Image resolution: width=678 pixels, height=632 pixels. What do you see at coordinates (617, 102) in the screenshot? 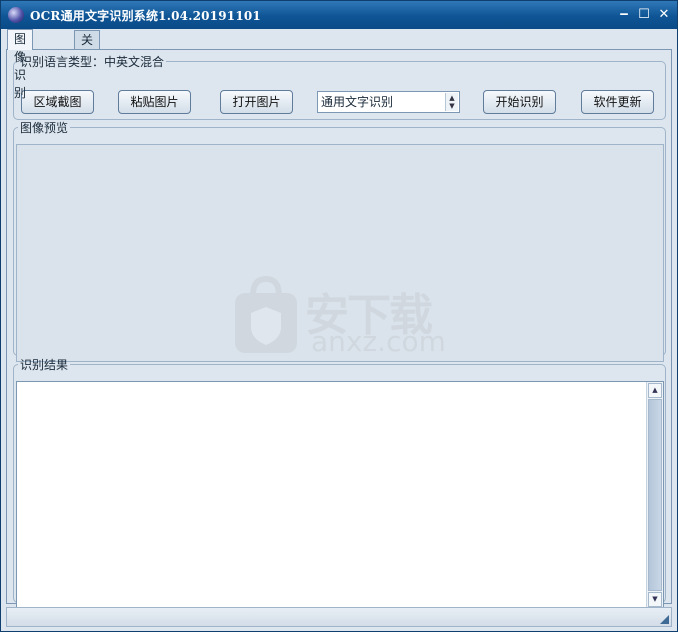
I see `software-update-button: 软件更新` at bounding box center [617, 102].